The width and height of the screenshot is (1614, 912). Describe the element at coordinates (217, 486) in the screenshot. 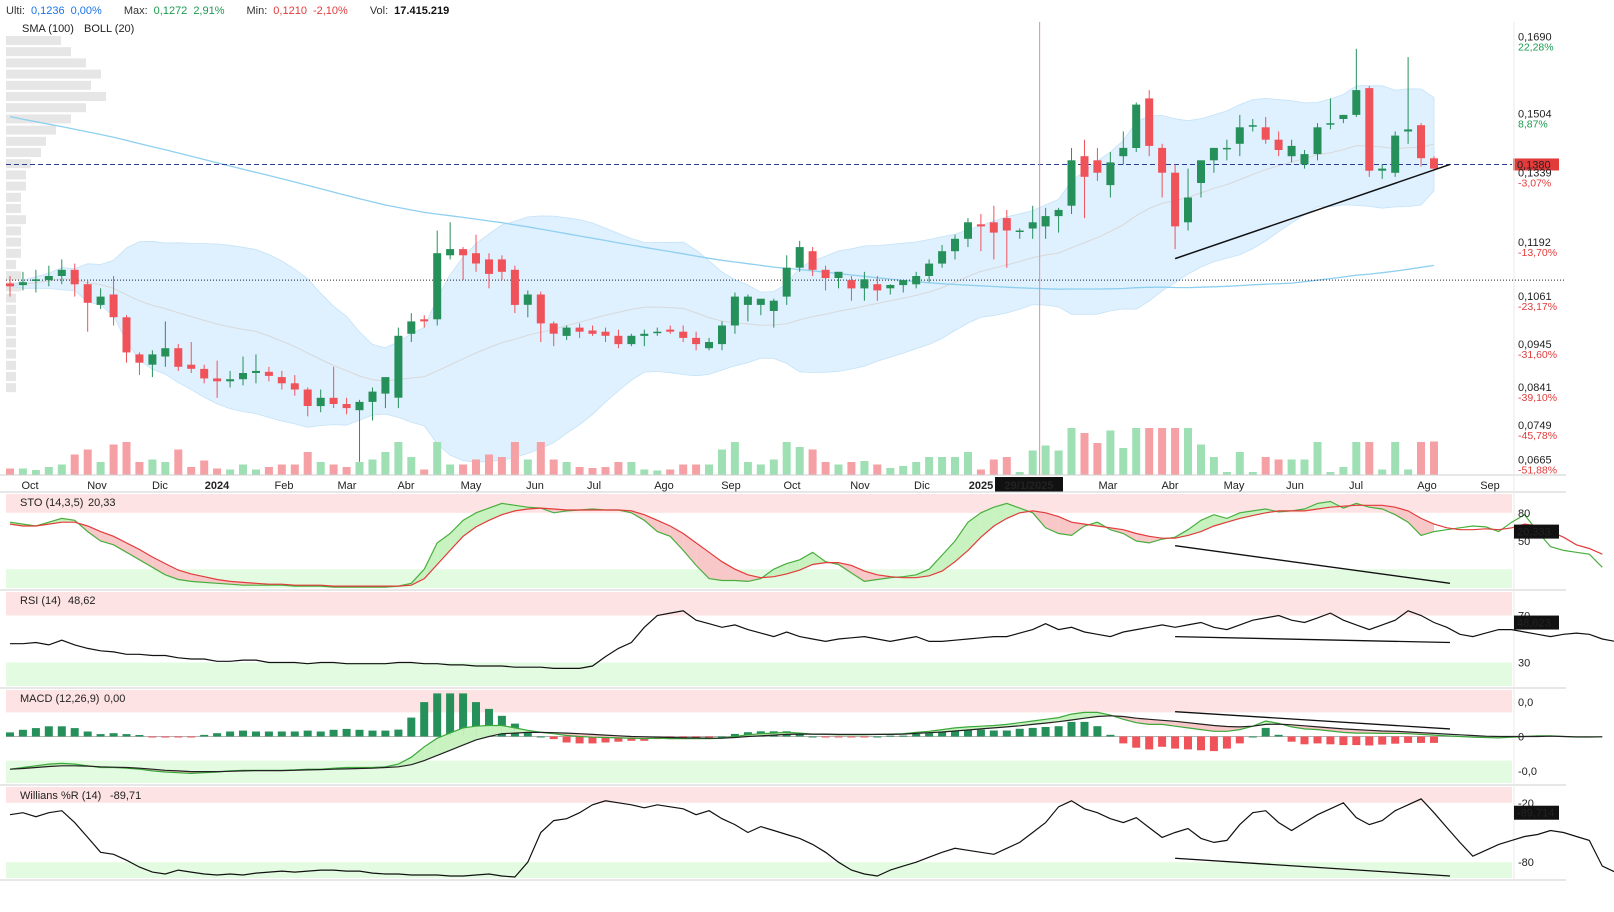

I see `time-axis-label: 2024` at that location.